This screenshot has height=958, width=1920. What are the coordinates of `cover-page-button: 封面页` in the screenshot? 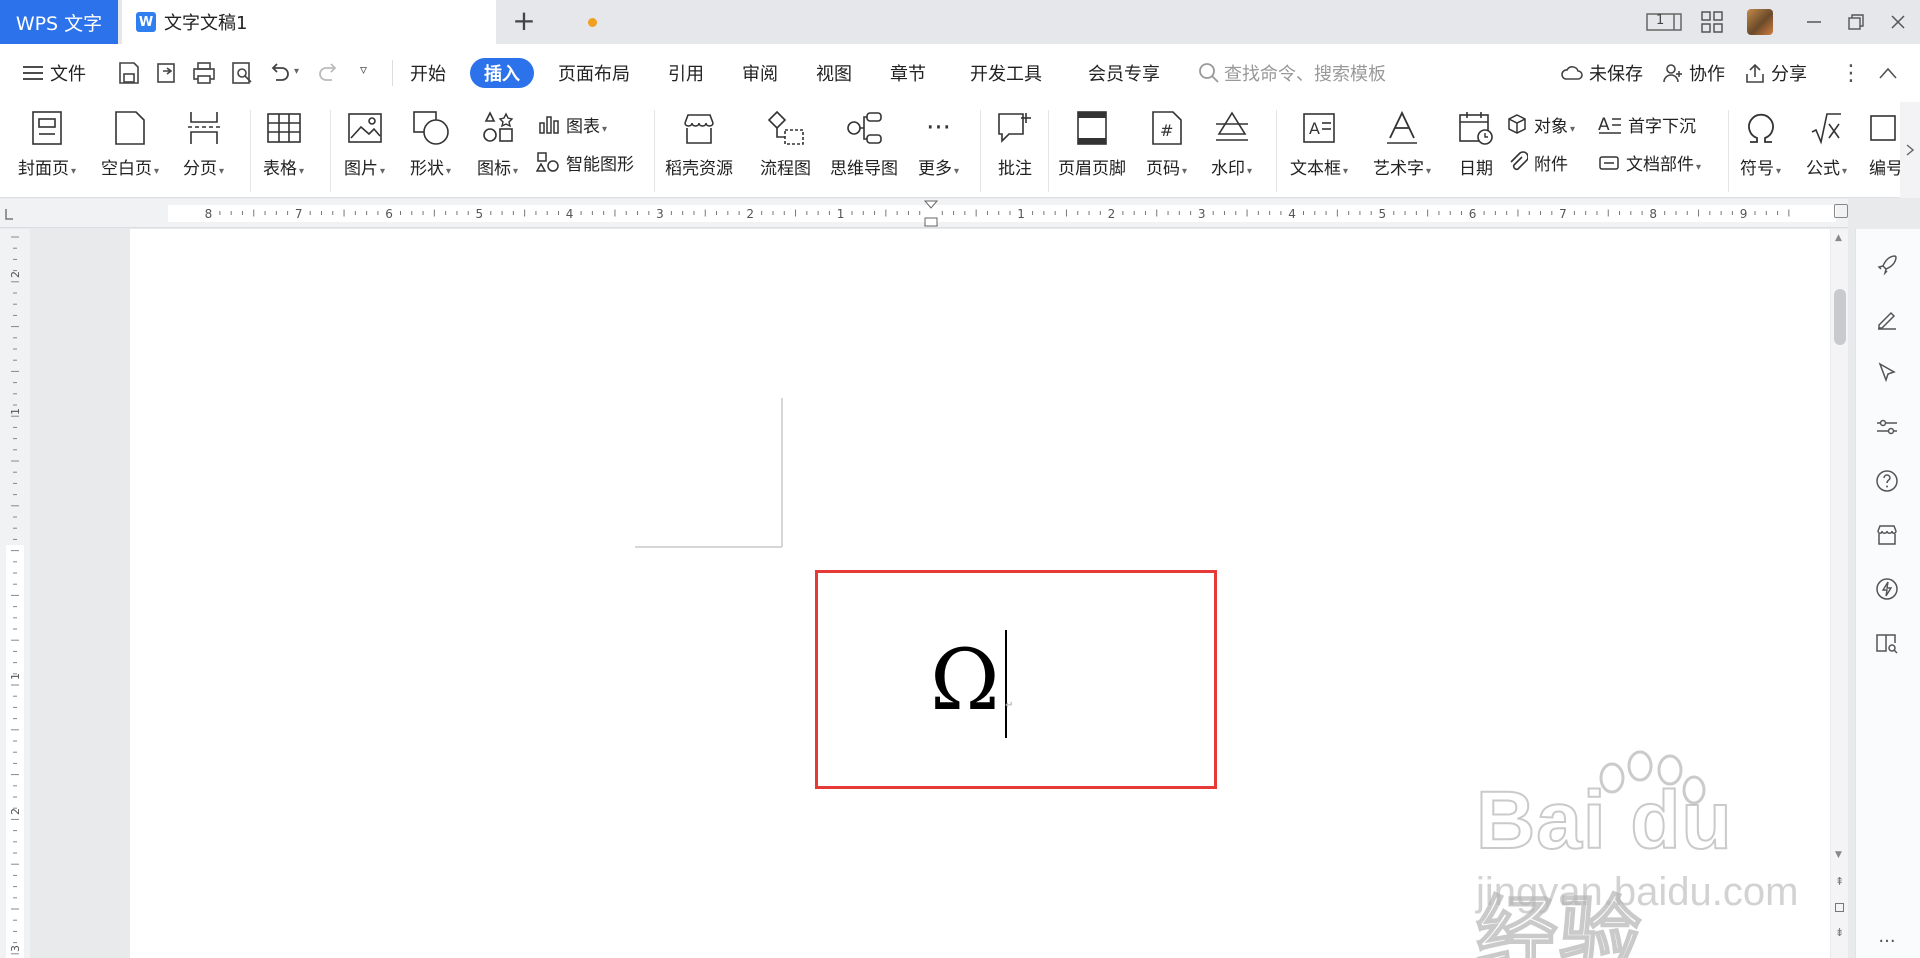 It's located at (47, 150).